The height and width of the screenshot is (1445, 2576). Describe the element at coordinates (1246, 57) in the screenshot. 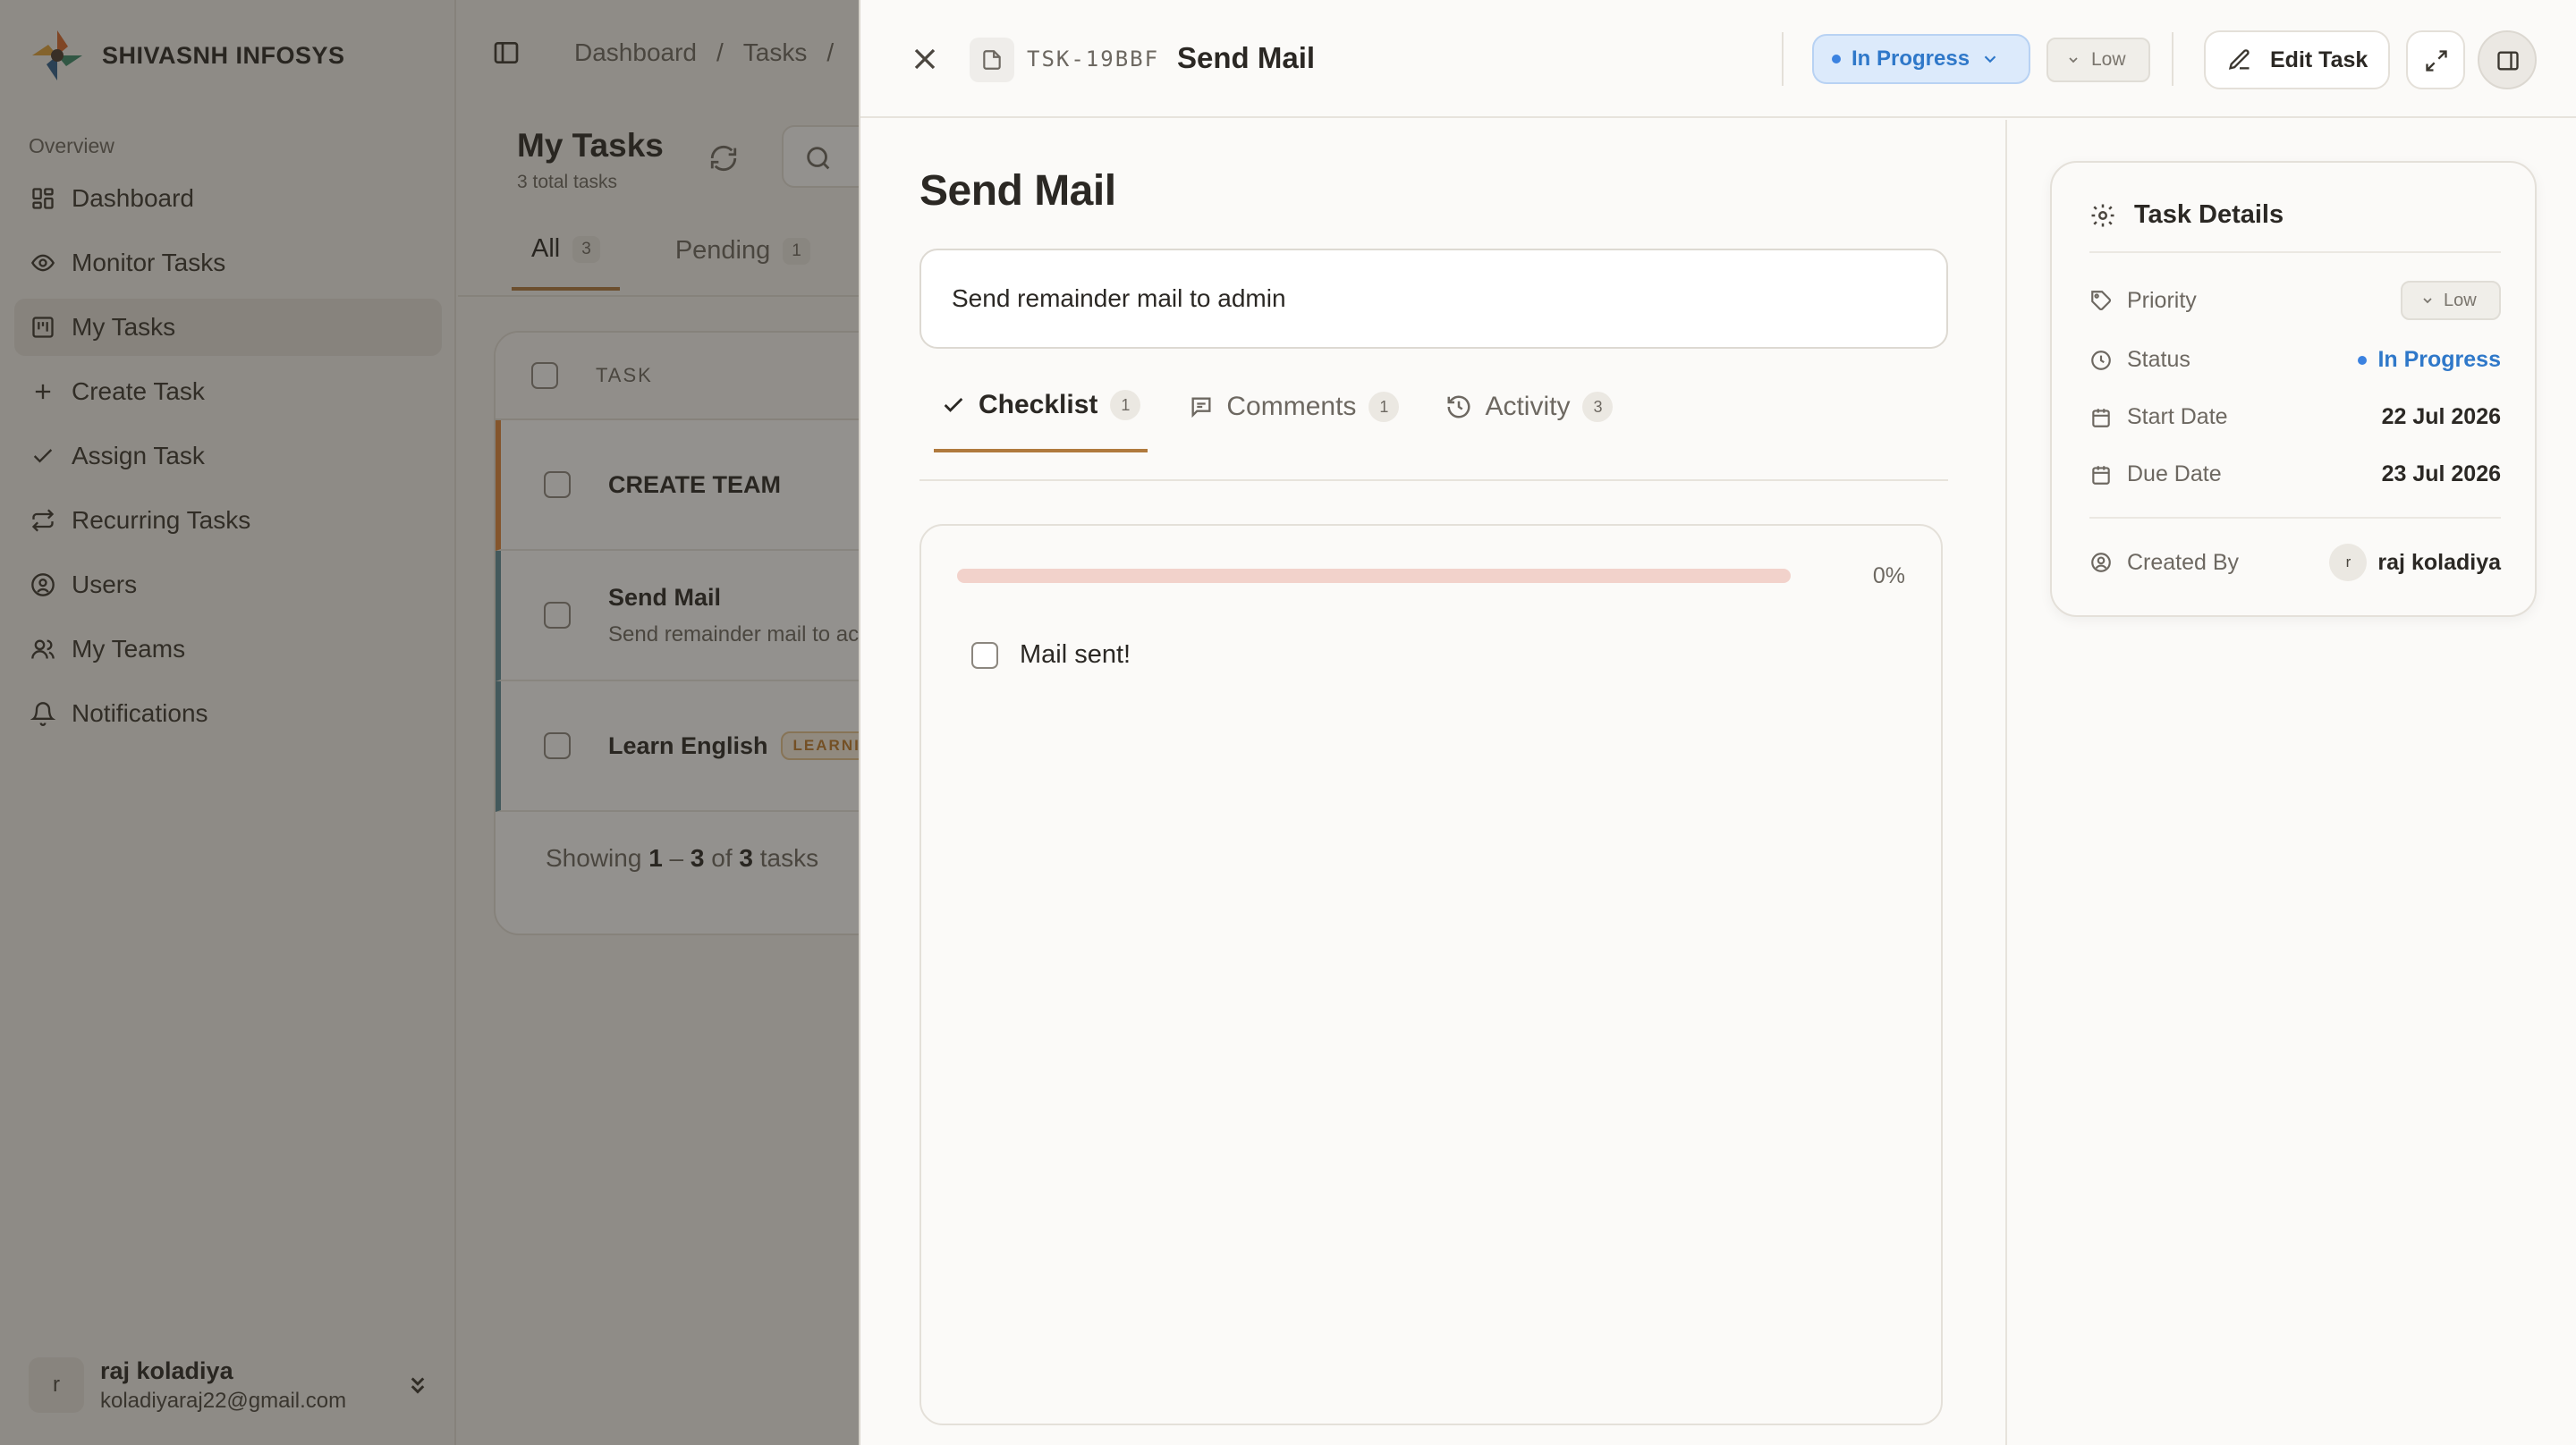

I see `task-name: Send Mail` at that location.